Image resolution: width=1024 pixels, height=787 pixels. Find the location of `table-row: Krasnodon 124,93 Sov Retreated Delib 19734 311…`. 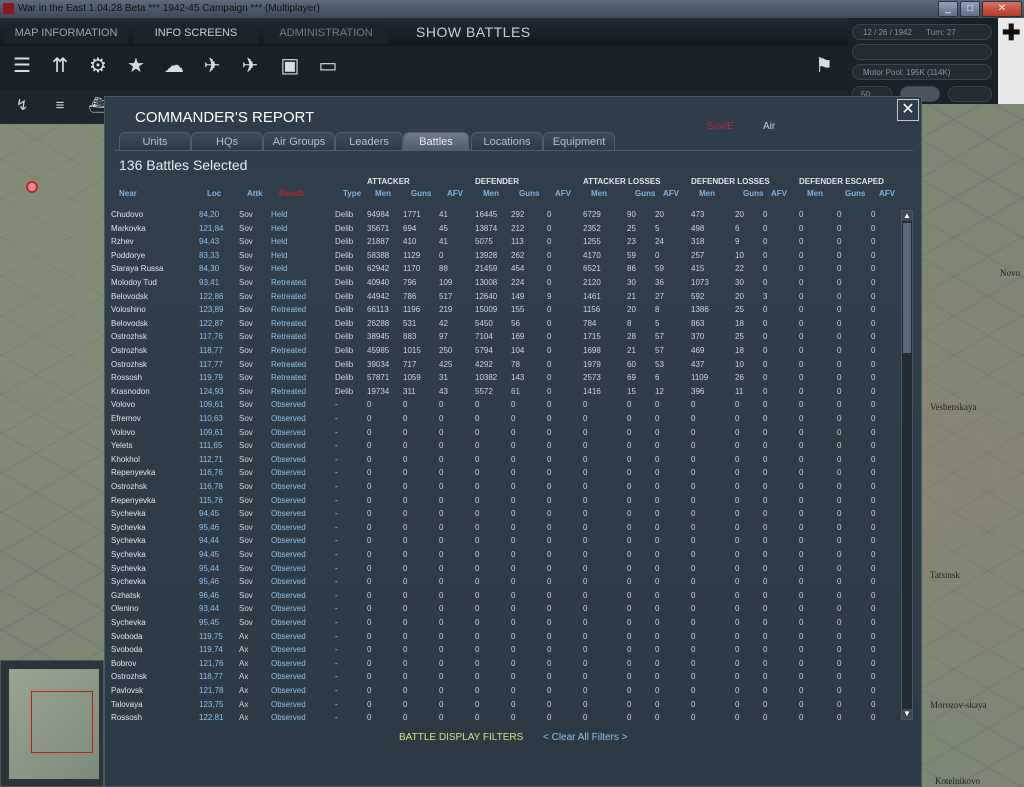

table-row: Krasnodon 124,93 Sov Retreated Delib 19734 311… is located at coordinates (505, 391).